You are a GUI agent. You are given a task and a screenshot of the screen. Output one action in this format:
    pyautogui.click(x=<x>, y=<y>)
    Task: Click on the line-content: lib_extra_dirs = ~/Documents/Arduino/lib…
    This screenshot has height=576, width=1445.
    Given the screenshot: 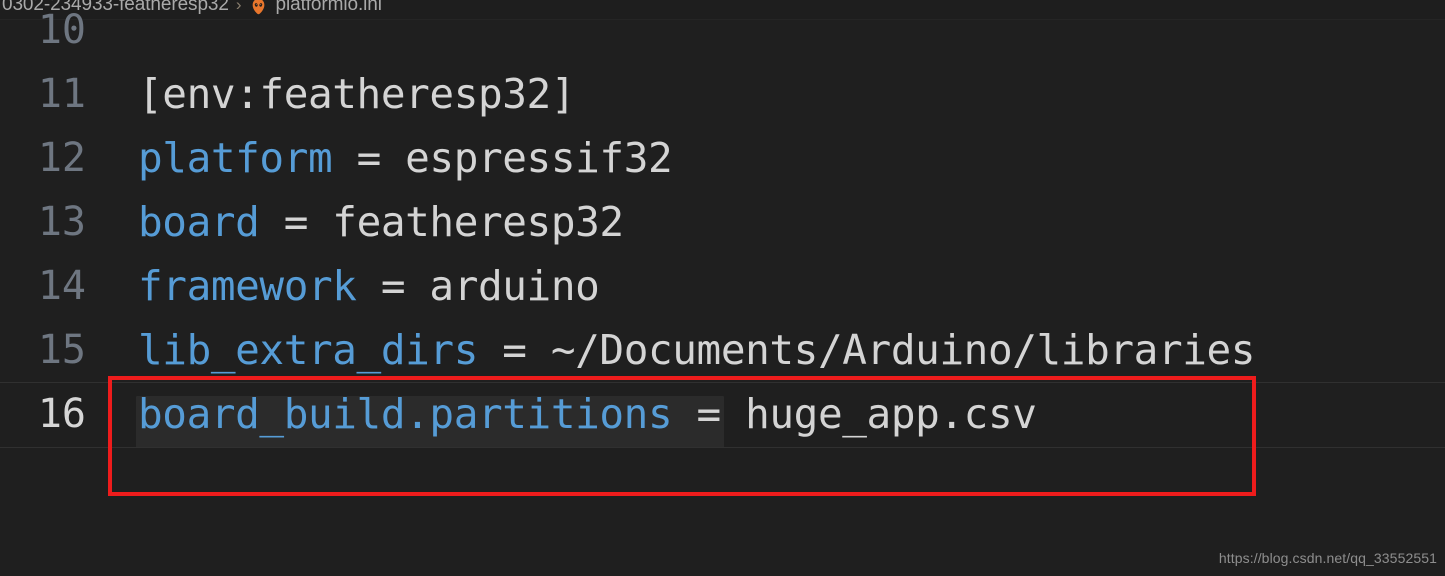 What is the action you would take?
    pyautogui.click(x=772, y=350)
    